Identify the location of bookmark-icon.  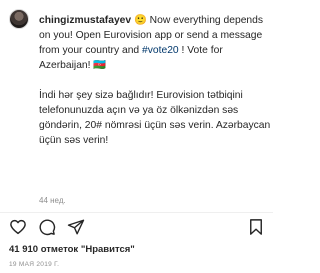
(256, 227).